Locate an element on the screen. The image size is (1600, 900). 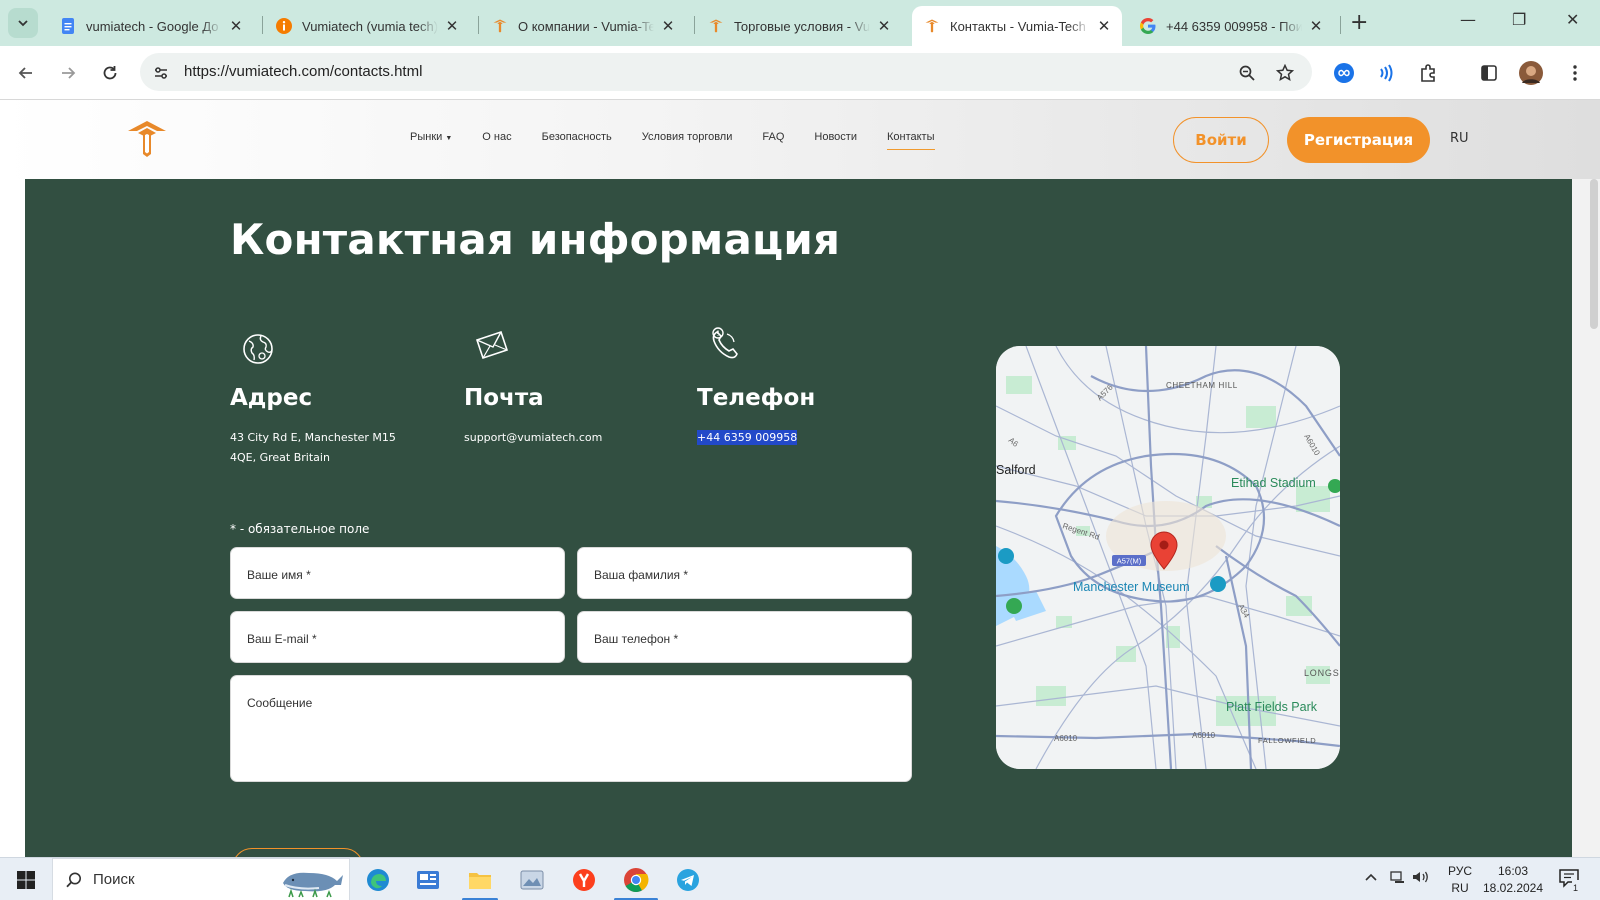
phone-title: Телефон is located at coordinates (756, 398).